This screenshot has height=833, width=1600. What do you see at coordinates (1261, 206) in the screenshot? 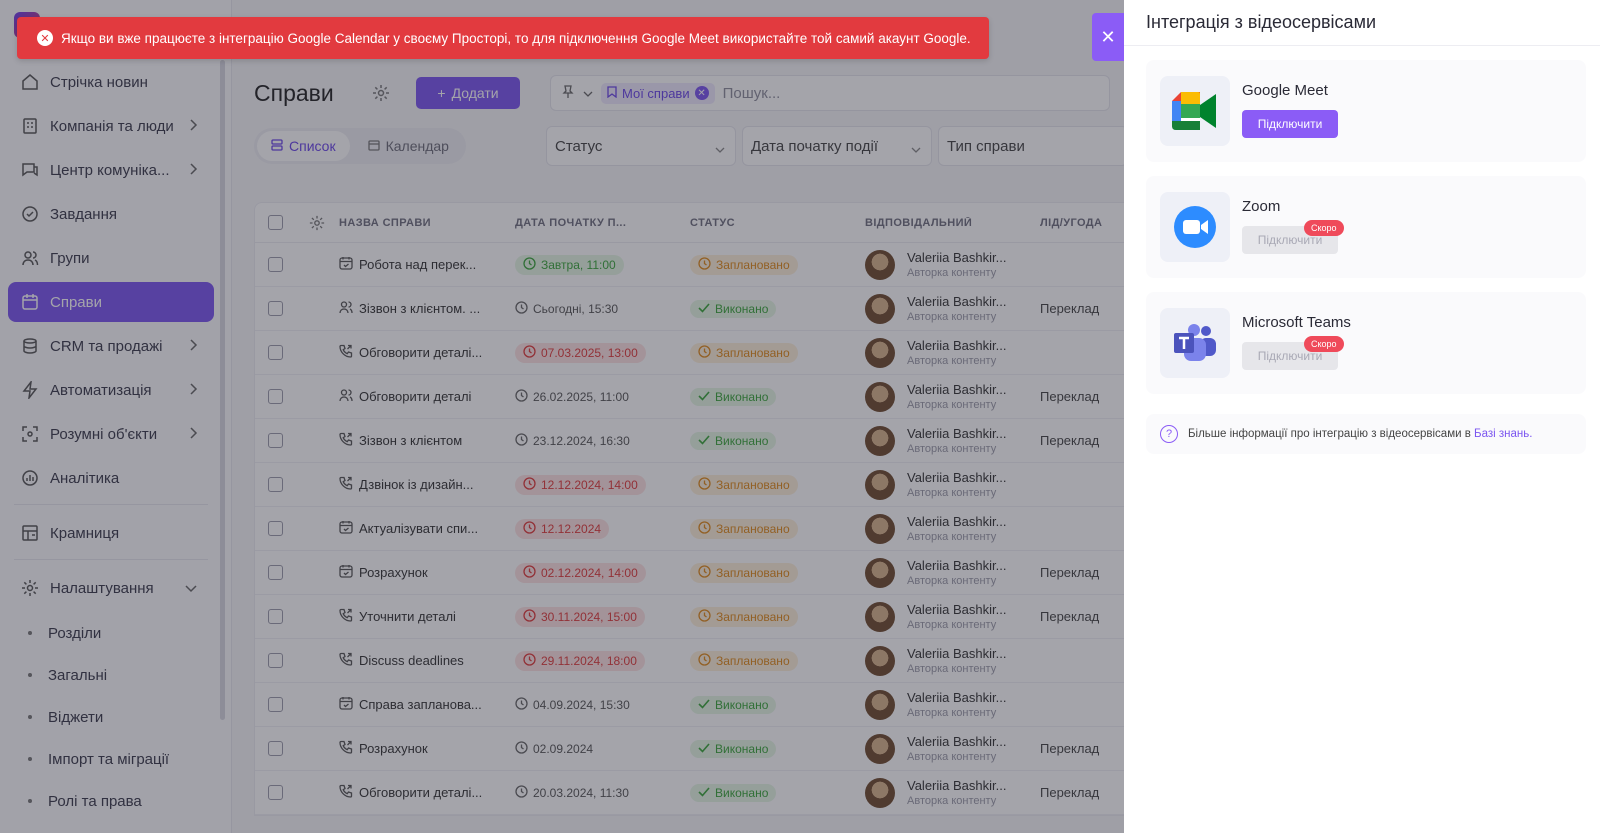
I see `service-name: Zoom` at bounding box center [1261, 206].